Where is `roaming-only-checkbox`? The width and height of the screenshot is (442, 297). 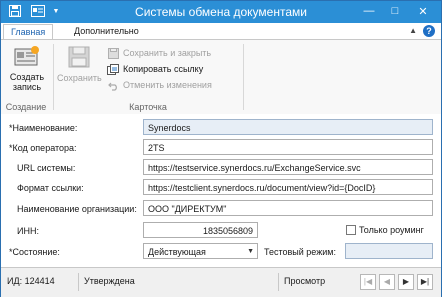 roaming-only-checkbox is located at coordinates (351, 230).